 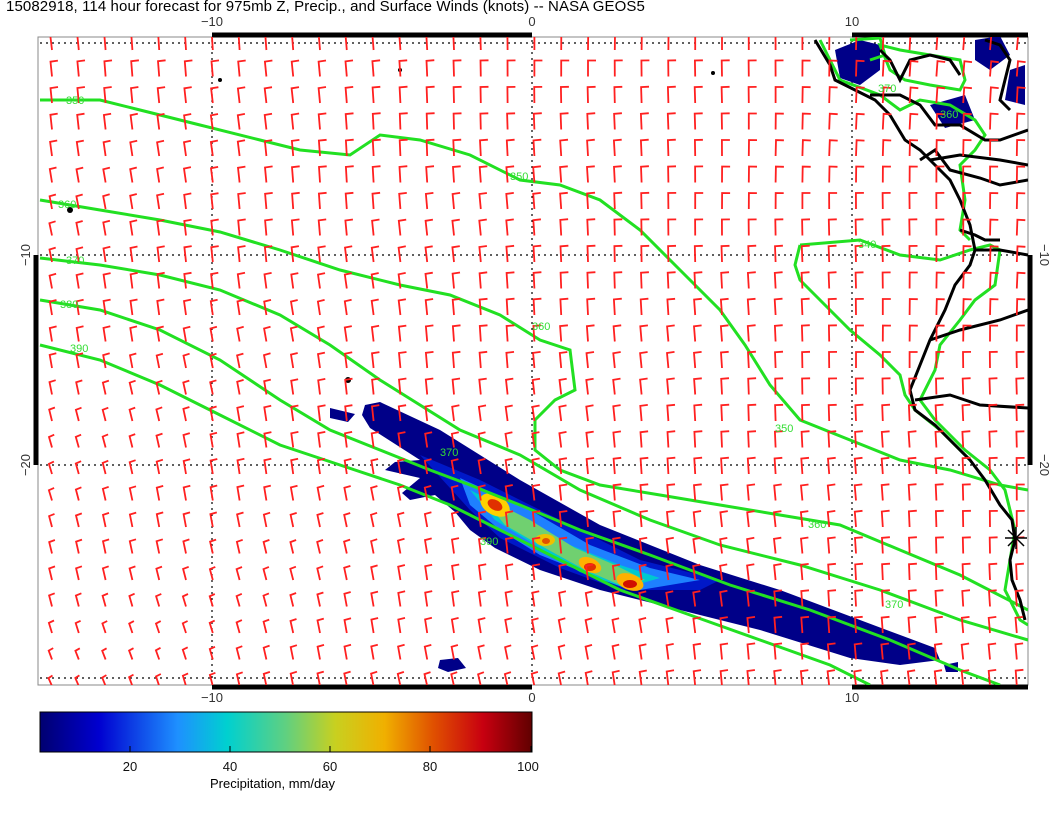 What do you see at coordinates (25, 465) in the screenshot?
I see `left-tick-label: −20` at bounding box center [25, 465].